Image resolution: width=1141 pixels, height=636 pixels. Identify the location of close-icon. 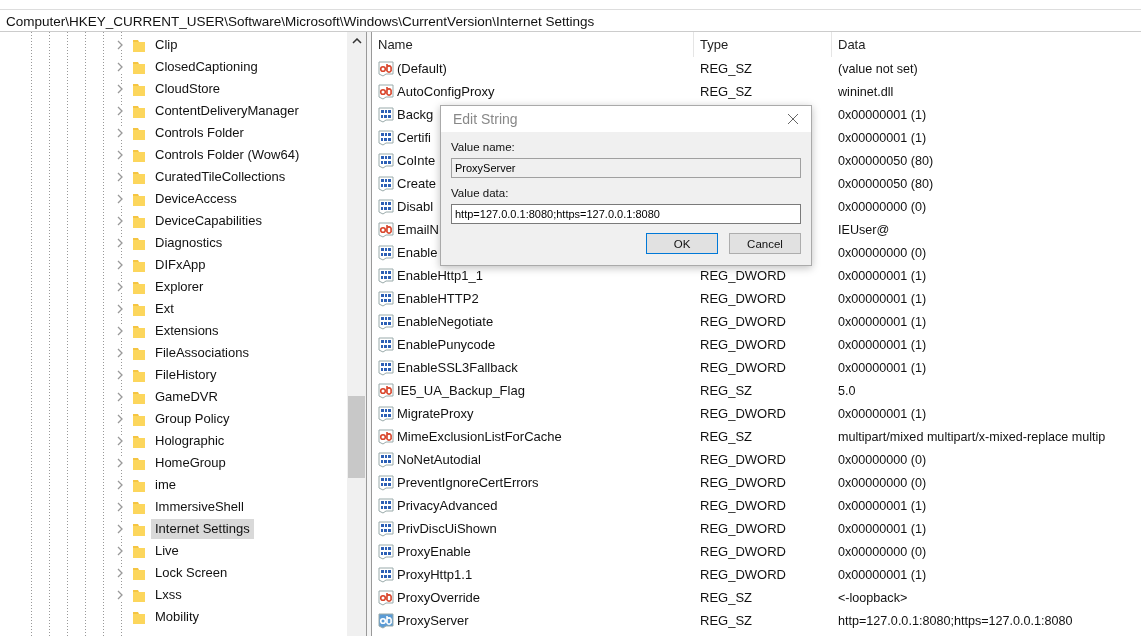
(793, 119).